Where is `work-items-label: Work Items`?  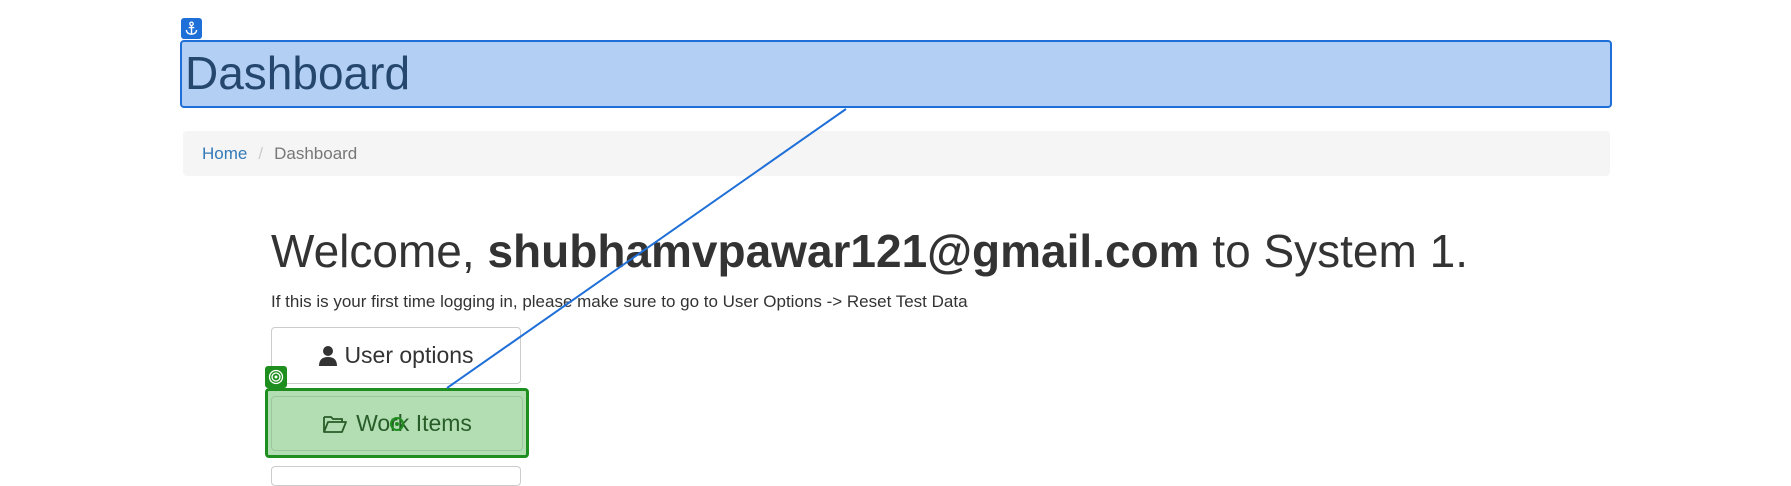
work-items-label: Work Items is located at coordinates (414, 423).